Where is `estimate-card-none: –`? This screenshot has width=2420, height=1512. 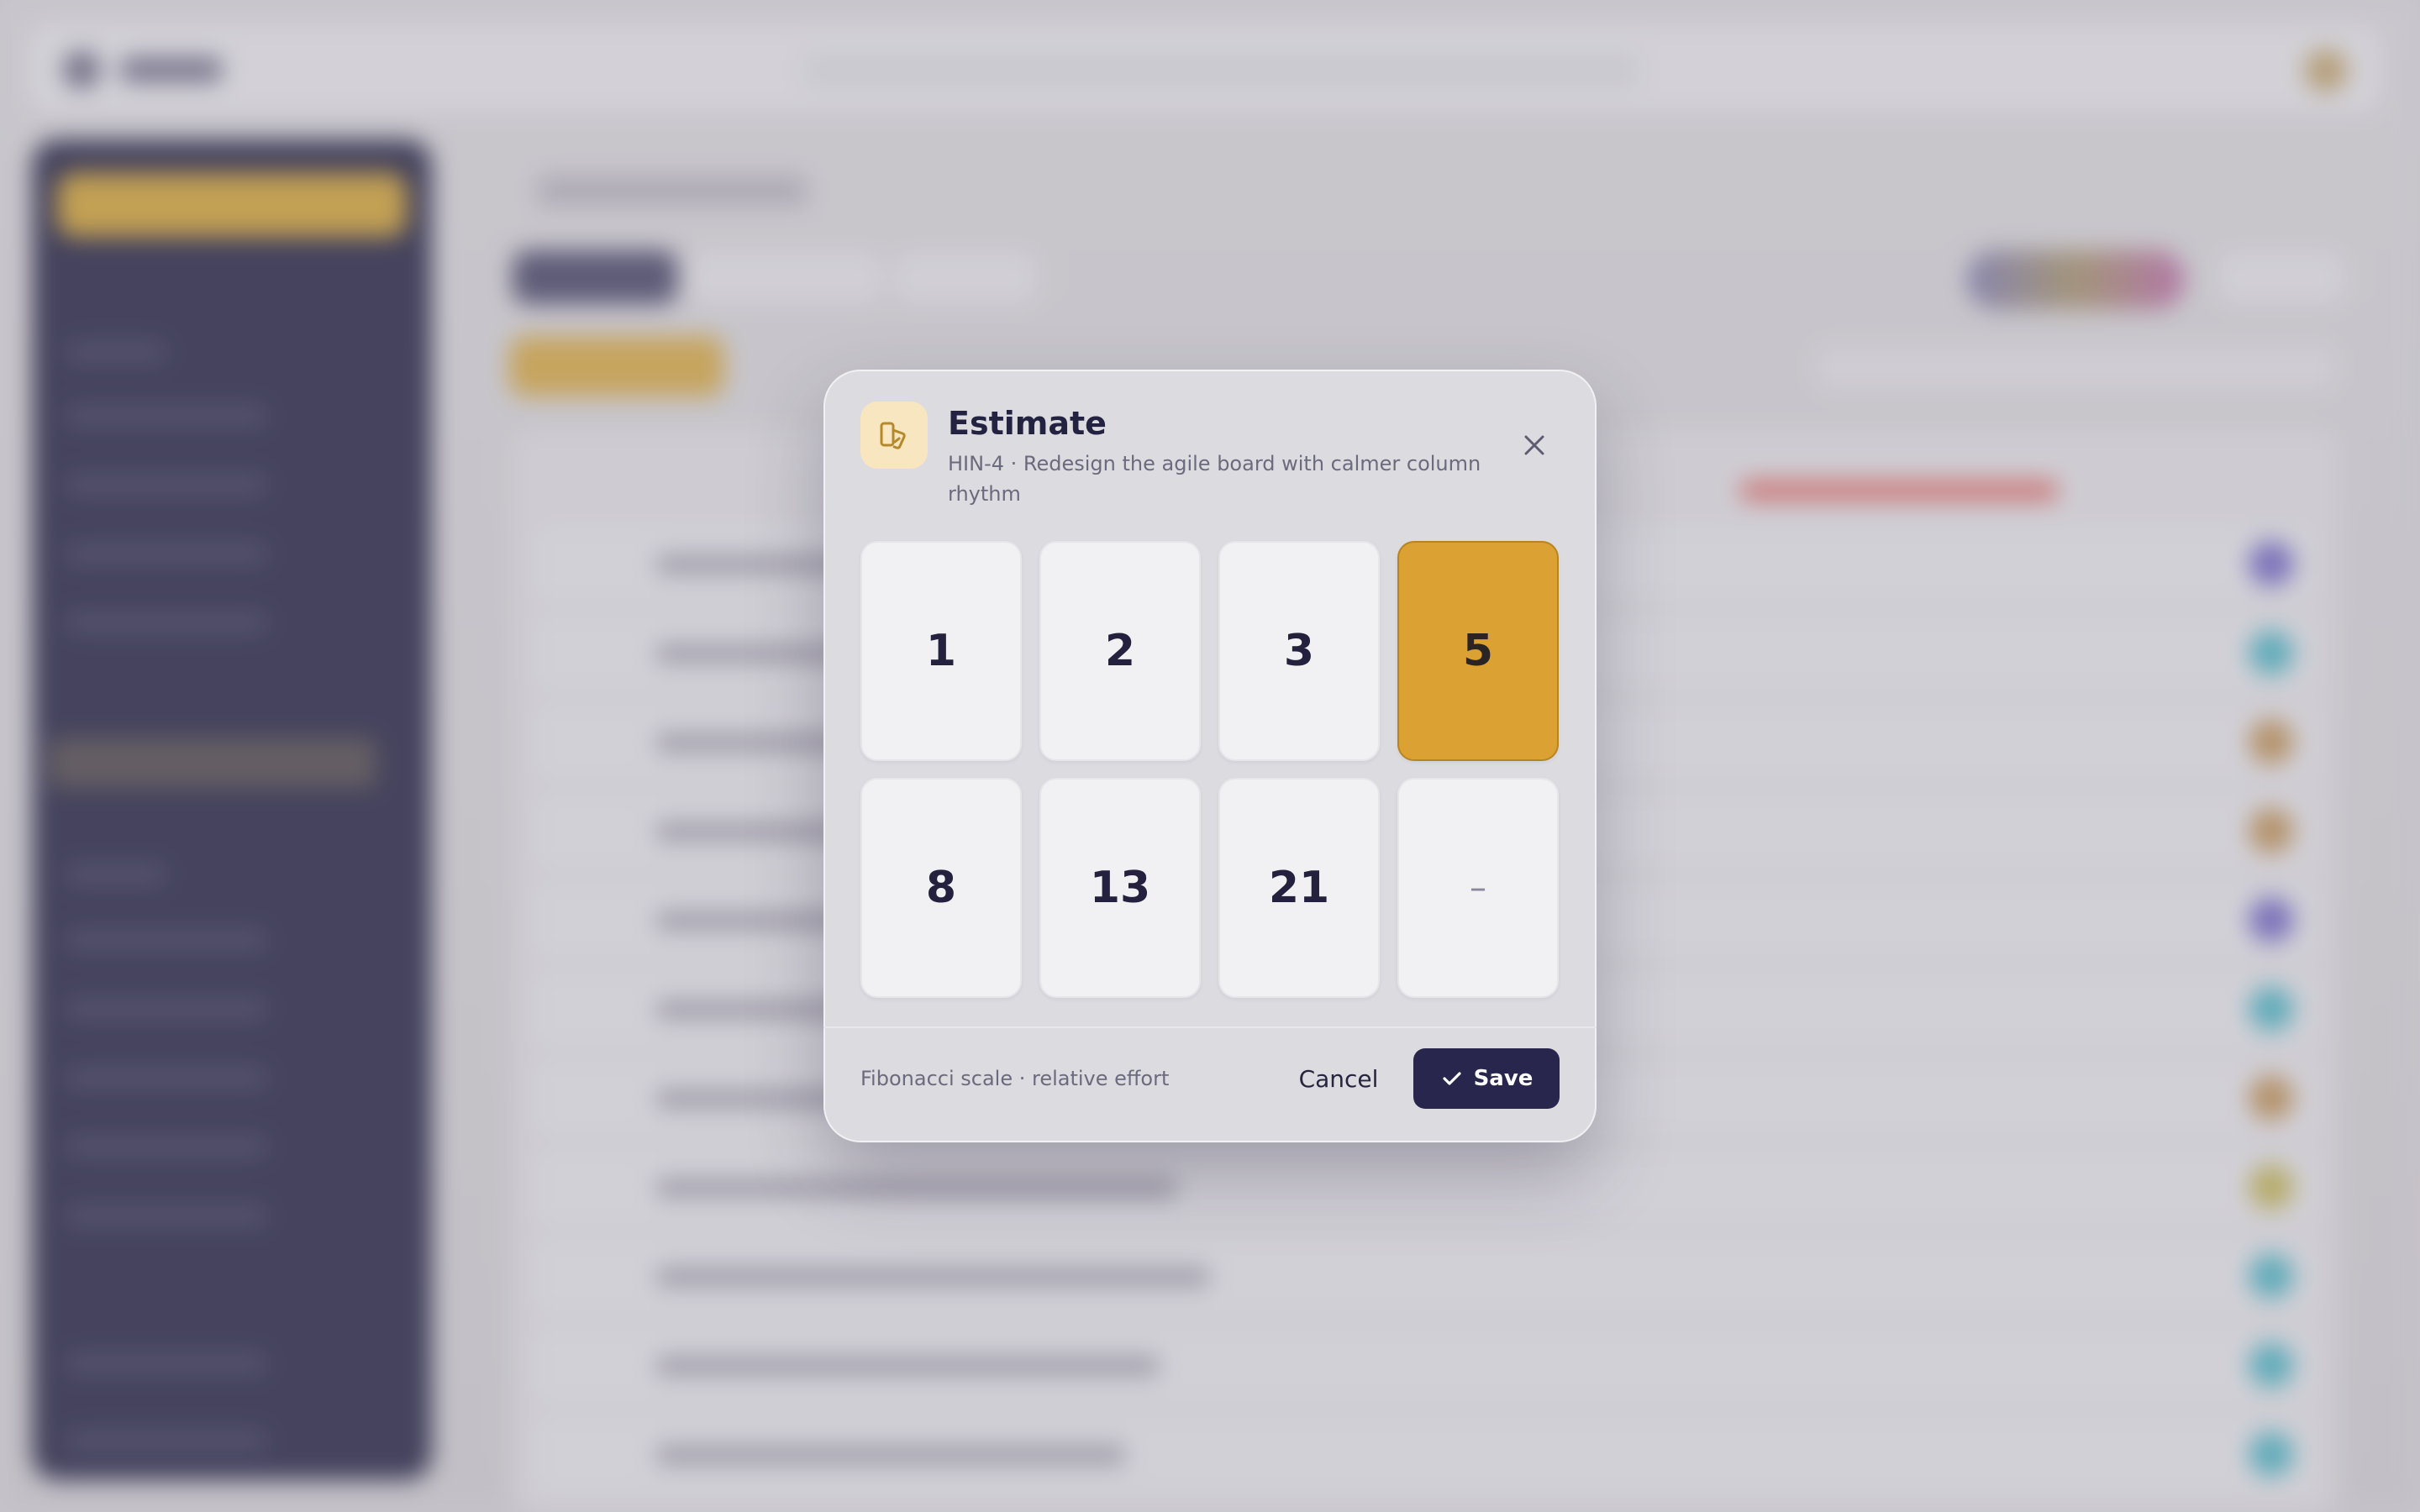
estimate-card-none: – is located at coordinates (1478, 888).